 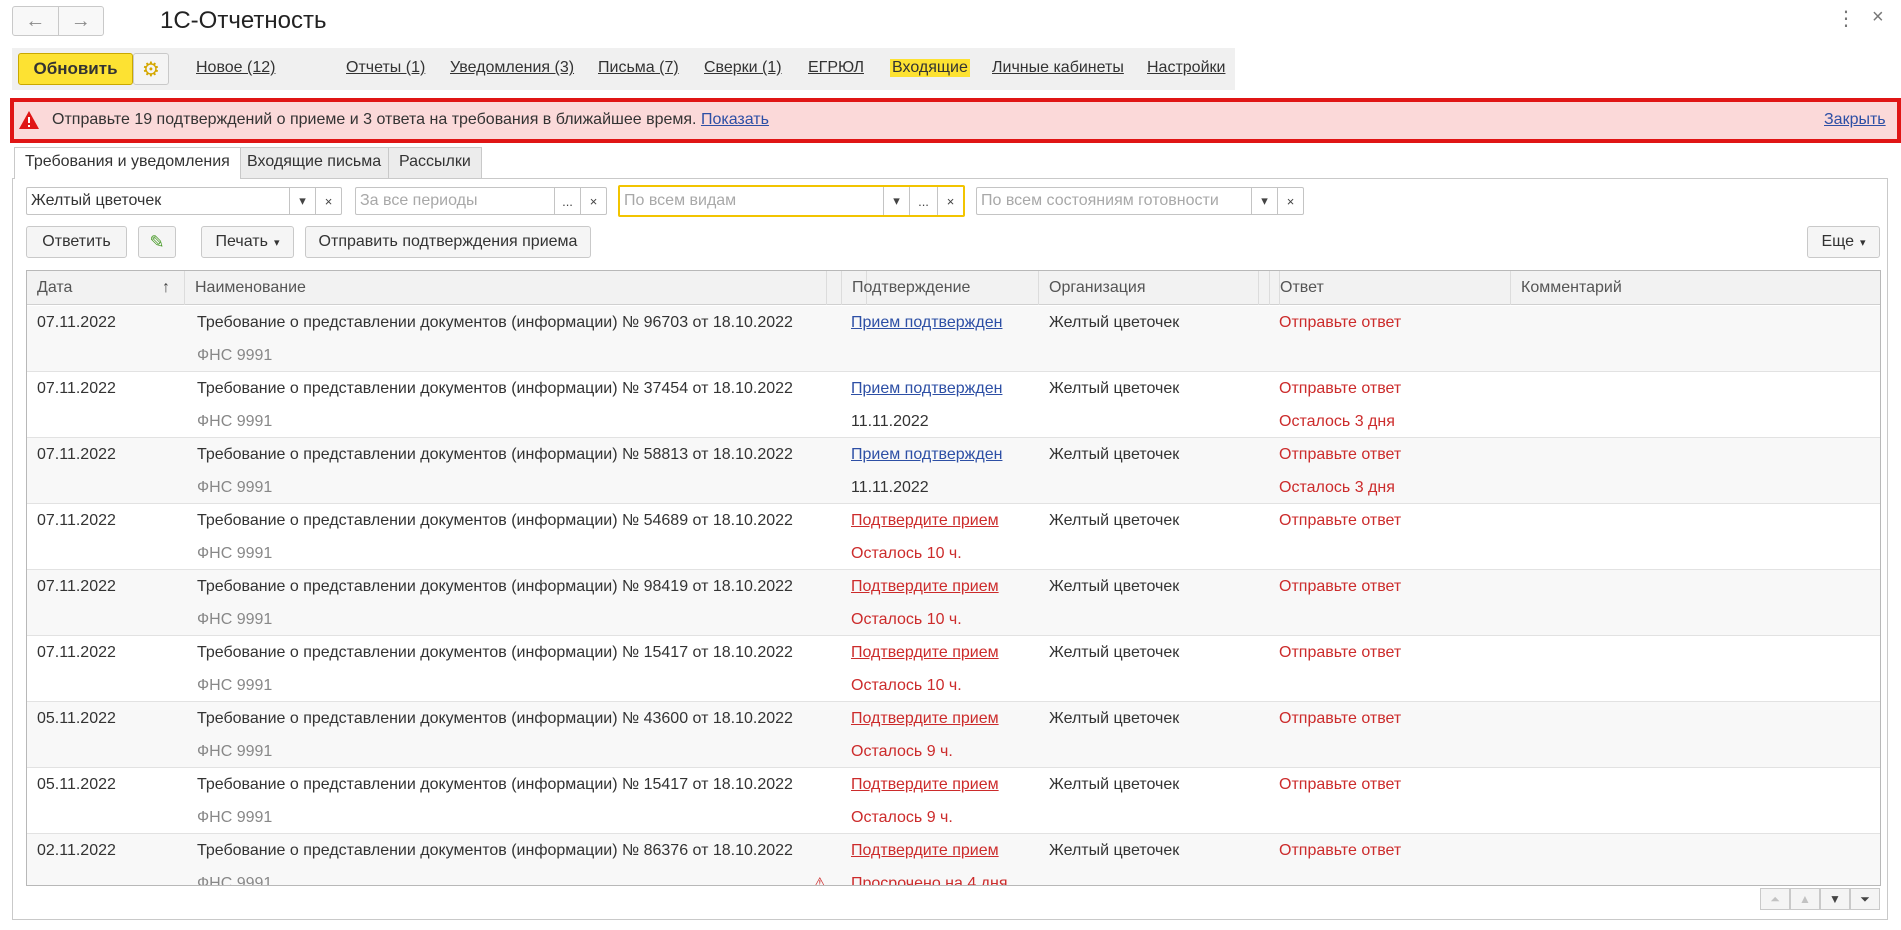 What do you see at coordinates (29, 120) in the screenshot?
I see `warning-icon` at bounding box center [29, 120].